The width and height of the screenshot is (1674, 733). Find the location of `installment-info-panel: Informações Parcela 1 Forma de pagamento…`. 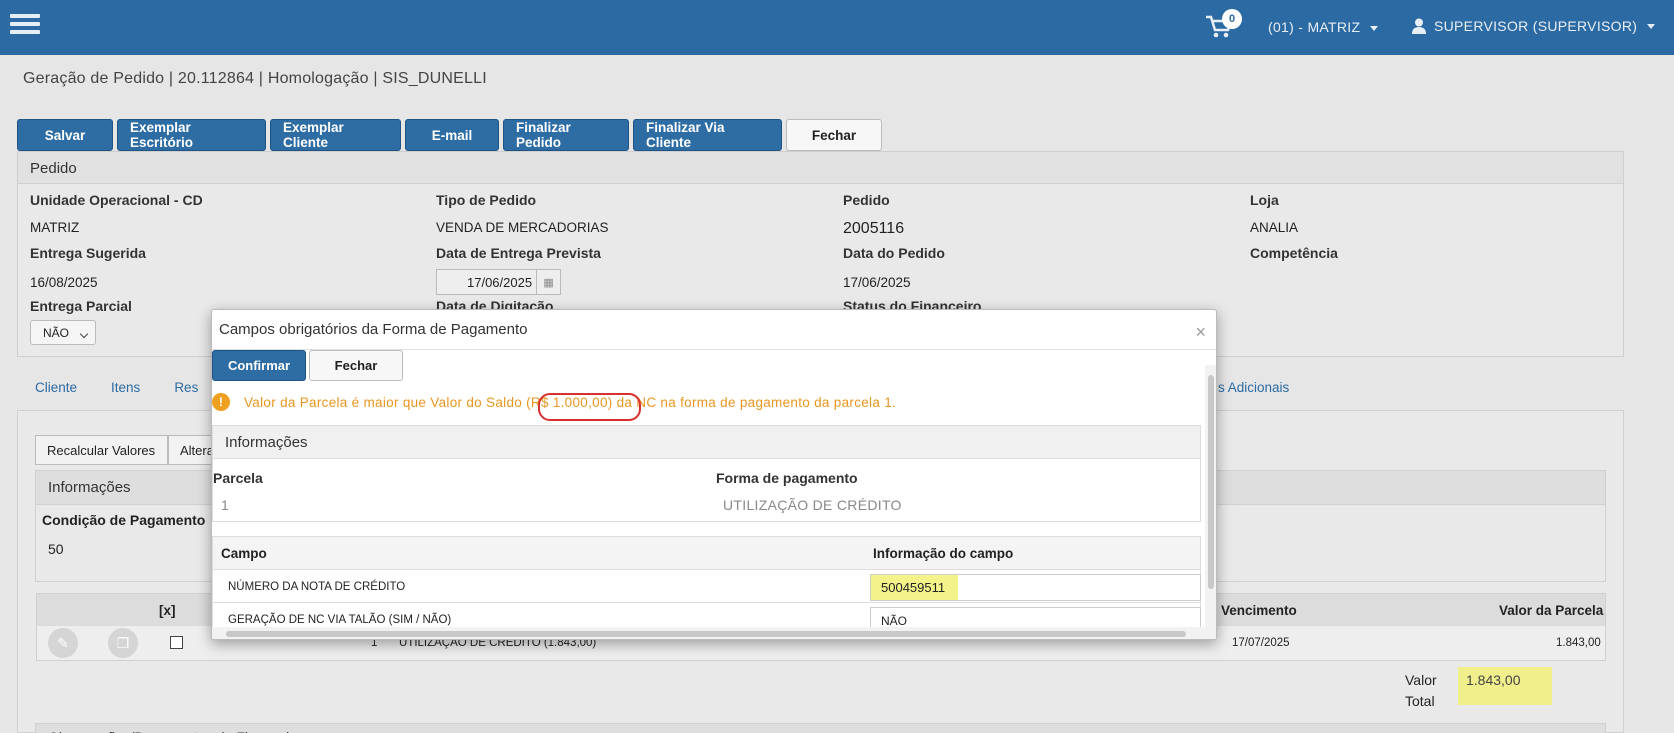

installment-info-panel: Informações Parcela 1 Forma de pagamento… is located at coordinates (706, 473).